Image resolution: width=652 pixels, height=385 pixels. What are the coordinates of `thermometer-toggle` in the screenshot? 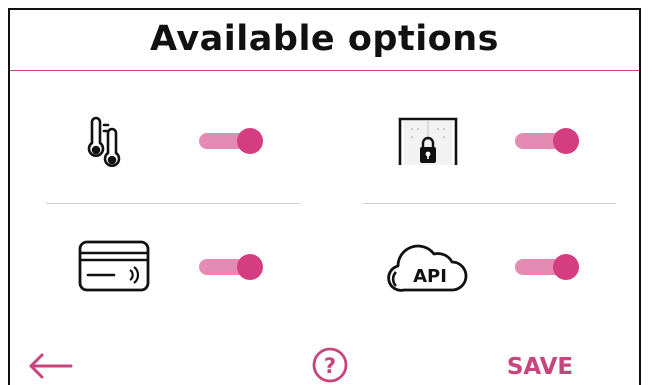 It's located at (232, 141).